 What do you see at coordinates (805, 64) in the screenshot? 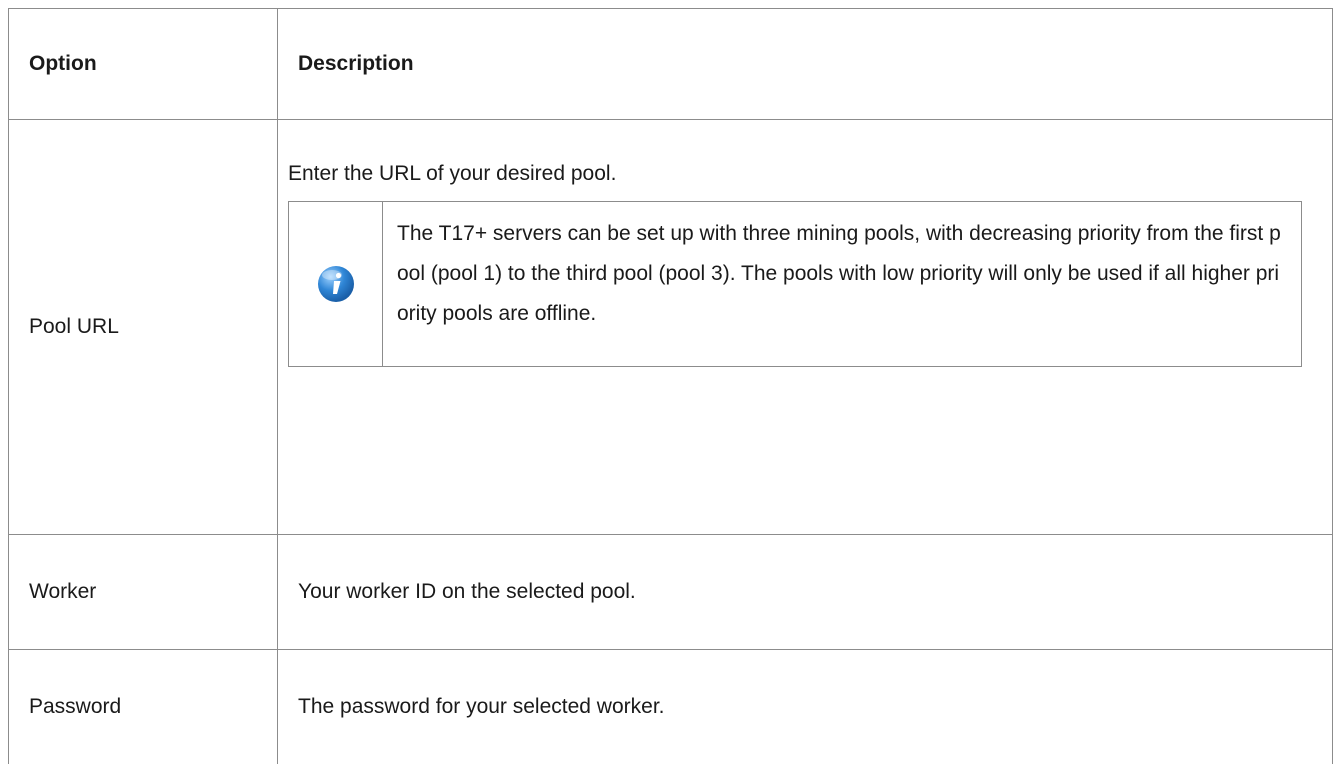
I see `header-description: Description` at bounding box center [805, 64].